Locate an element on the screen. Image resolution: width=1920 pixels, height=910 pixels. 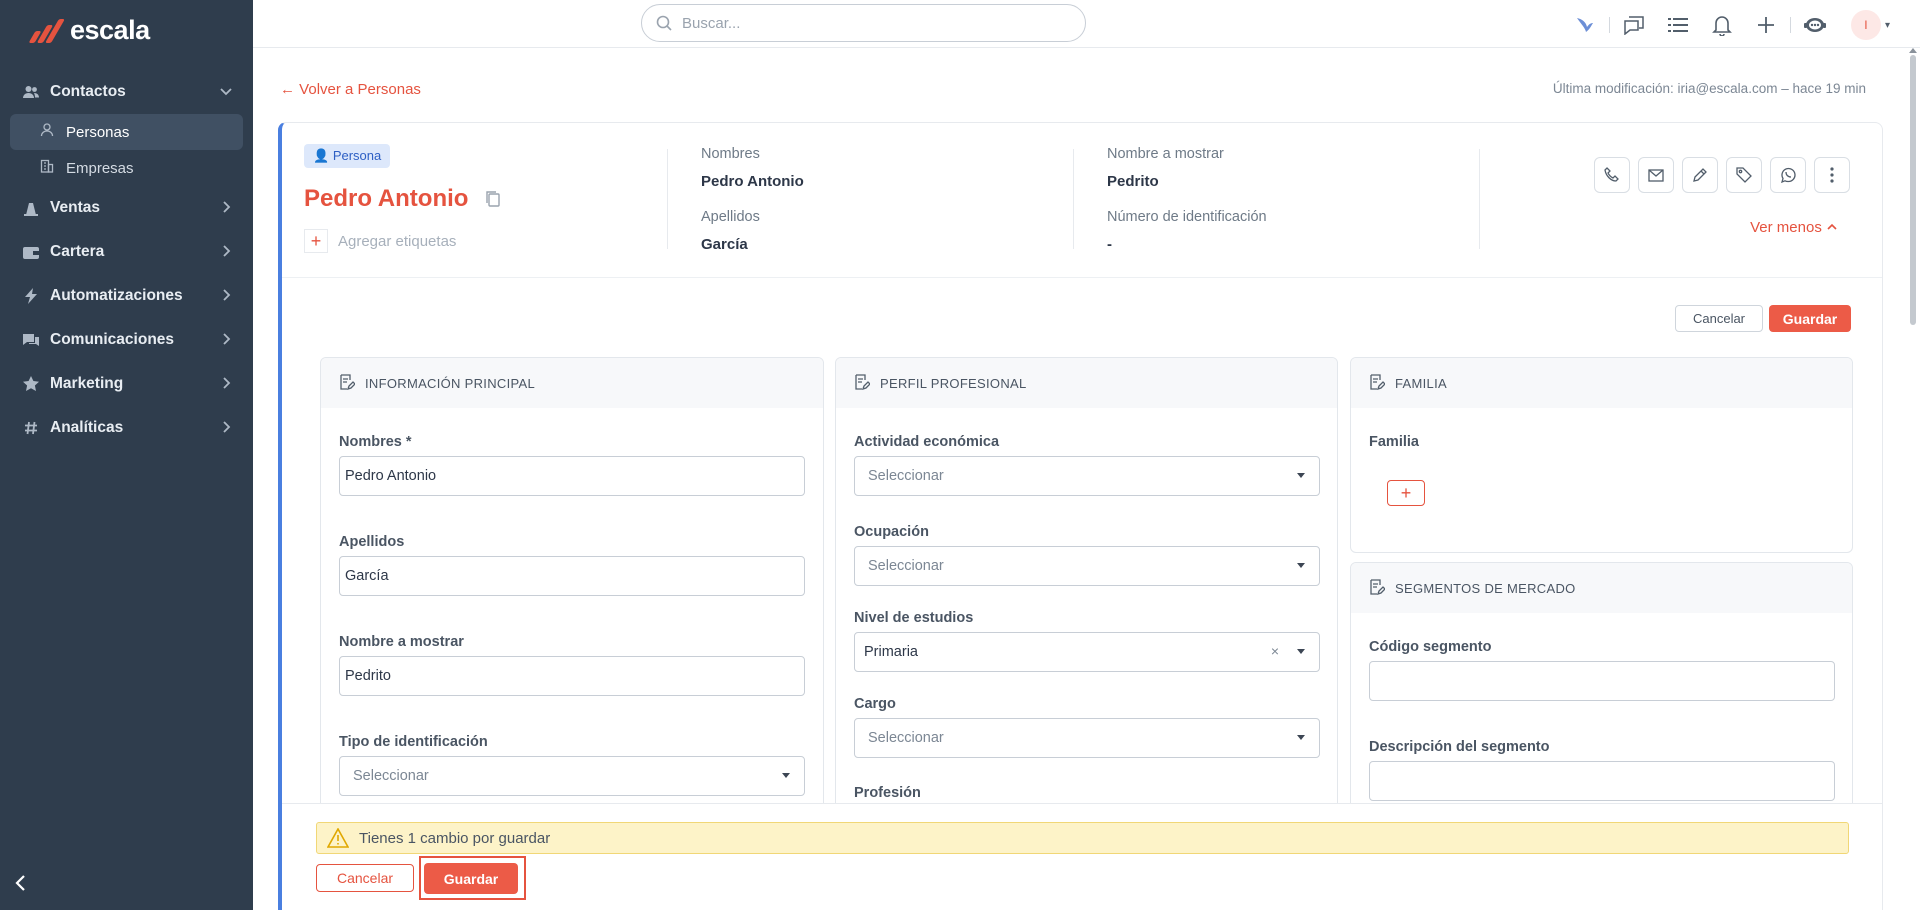
nombre-mostrar-field: Pedrito is located at coordinates (572, 676).